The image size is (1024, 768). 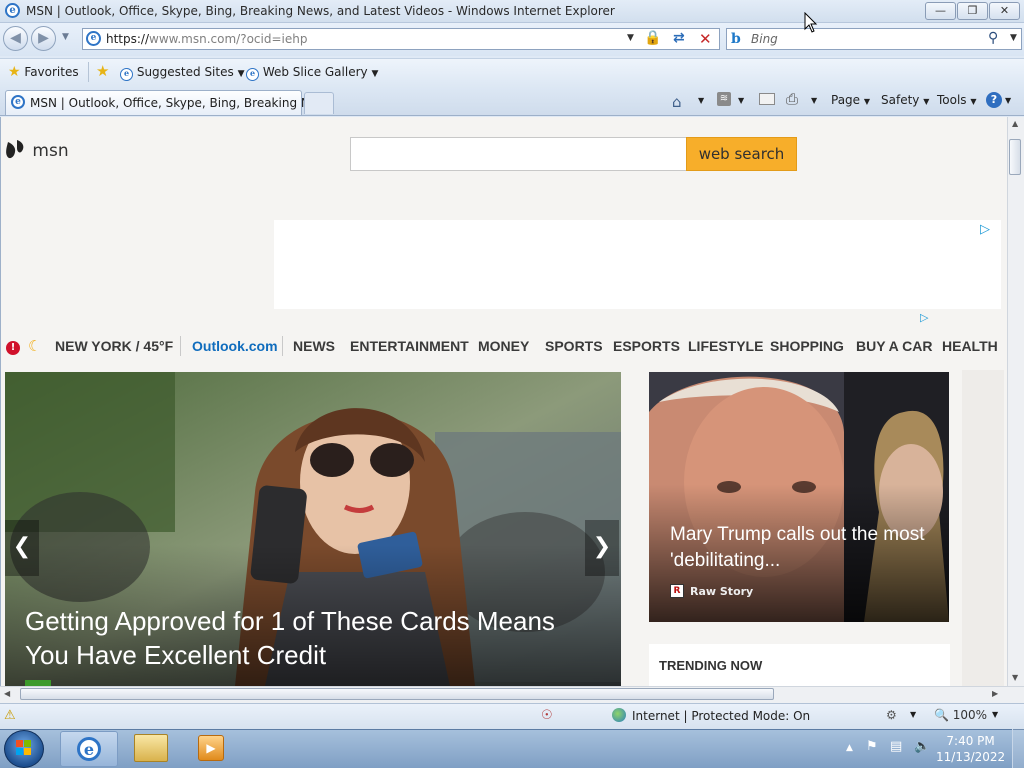 I want to click on search-placeholder: Bing, so click(x=764, y=39).